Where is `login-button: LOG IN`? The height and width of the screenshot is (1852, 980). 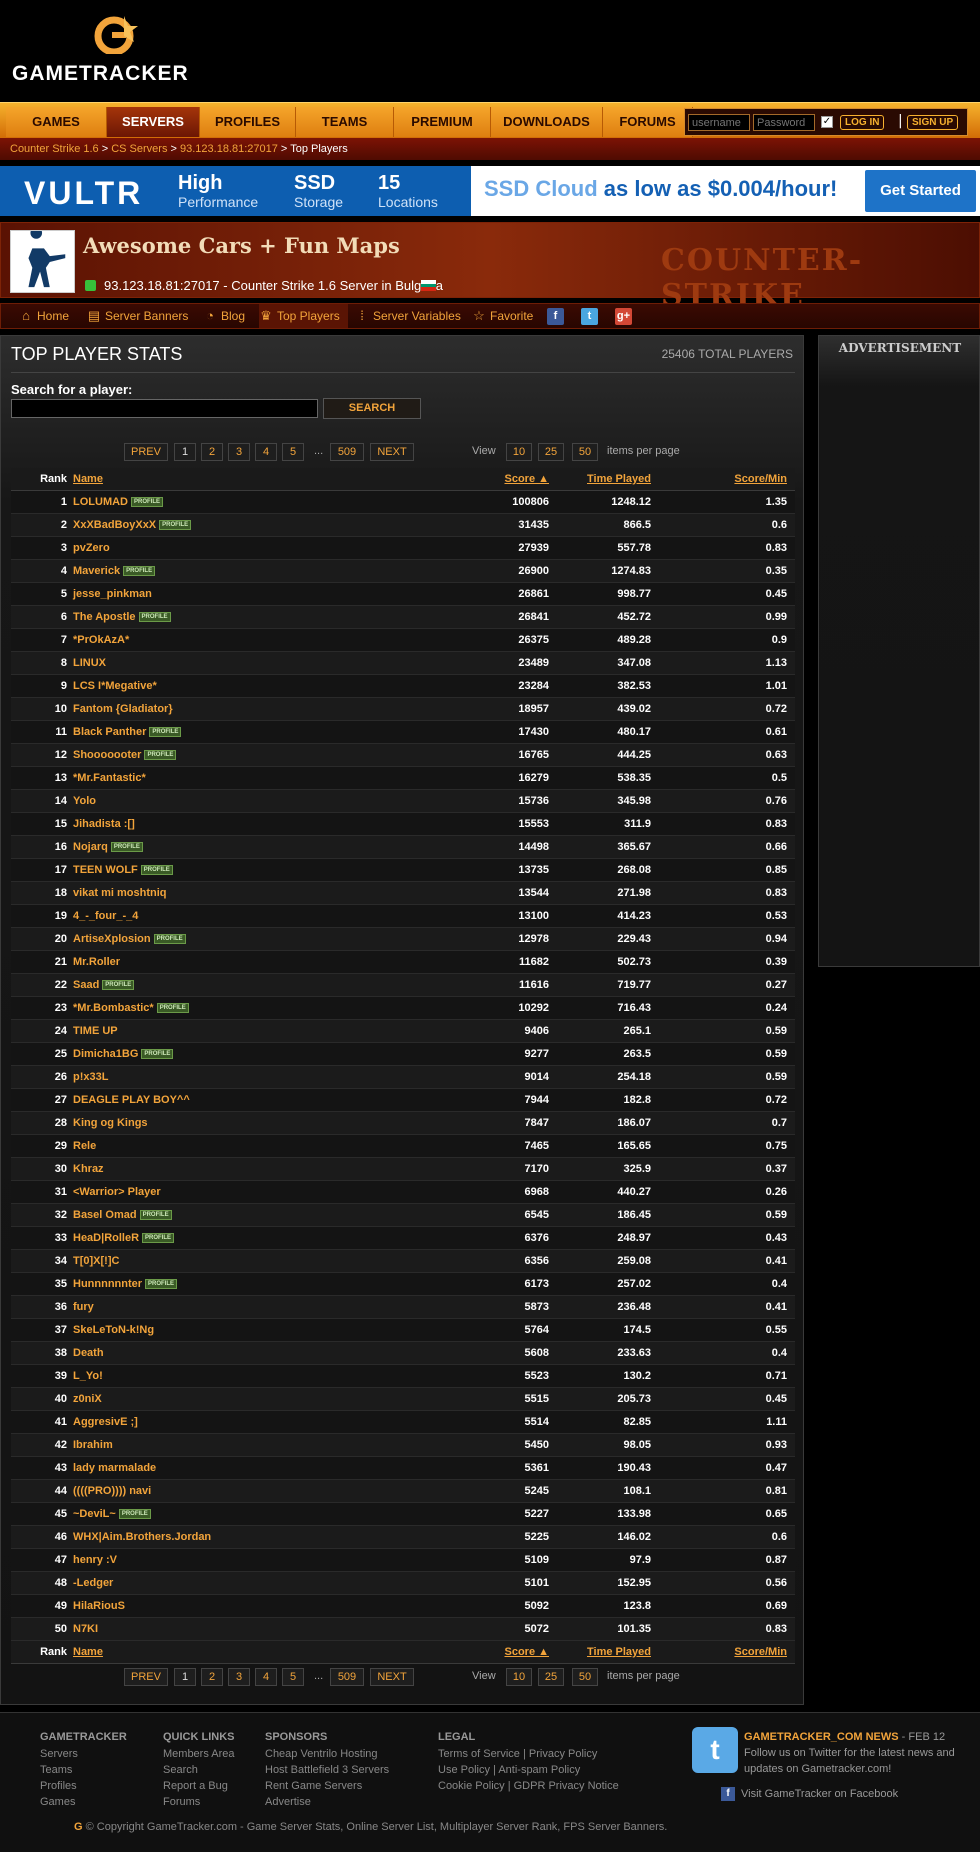 login-button: LOG IN is located at coordinates (862, 122).